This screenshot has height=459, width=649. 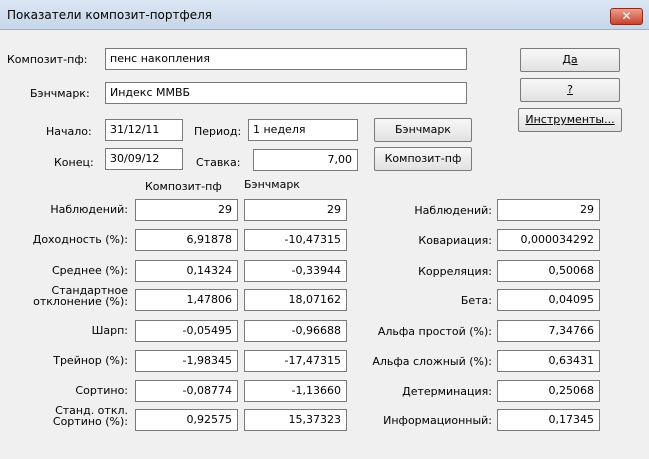 I want to click on benchmark-value-field: 15,37323, so click(x=295, y=420).